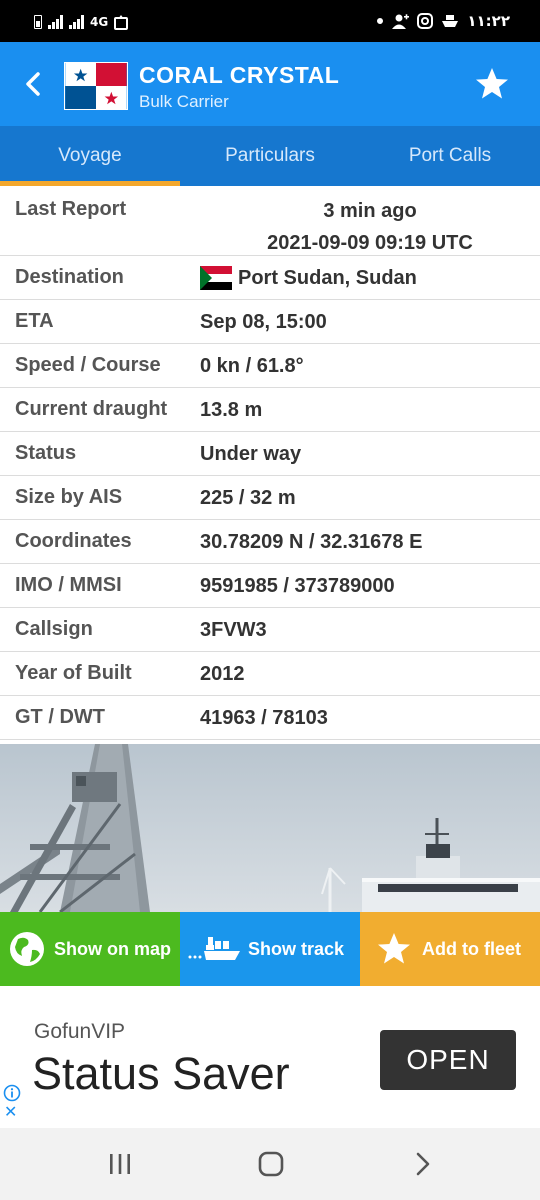  I want to click on app-header: CORAL CRYSTAL Bulk Carrier, so click(270, 84).